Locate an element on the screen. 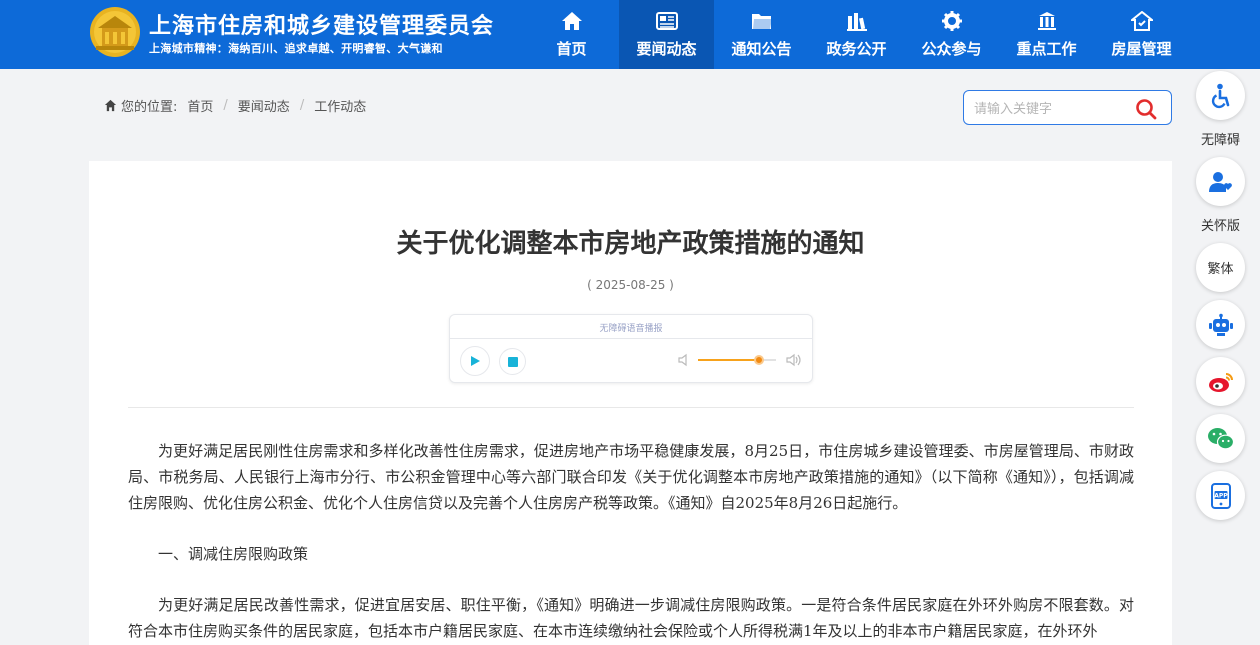 This screenshot has width=1260, height=645. robot-icon is located at coordinates (1220, 324).